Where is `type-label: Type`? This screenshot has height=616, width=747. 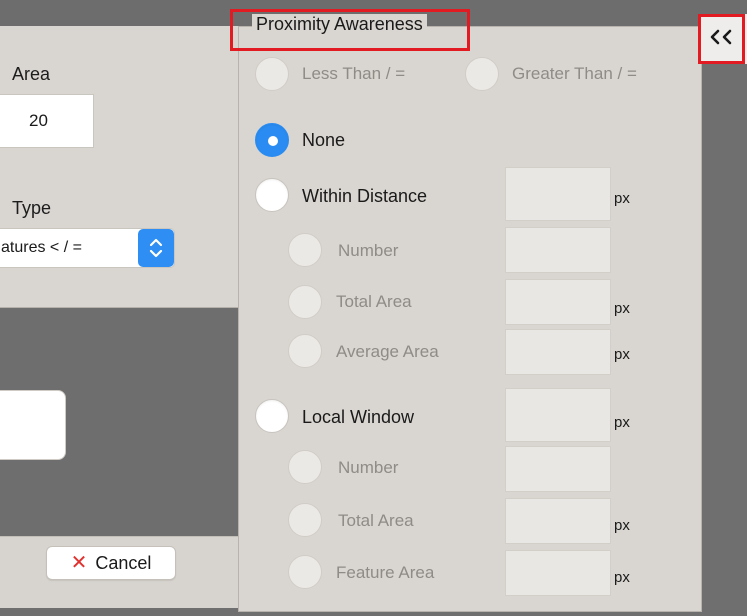 type-label: Type is located at coordinates (32, 208).